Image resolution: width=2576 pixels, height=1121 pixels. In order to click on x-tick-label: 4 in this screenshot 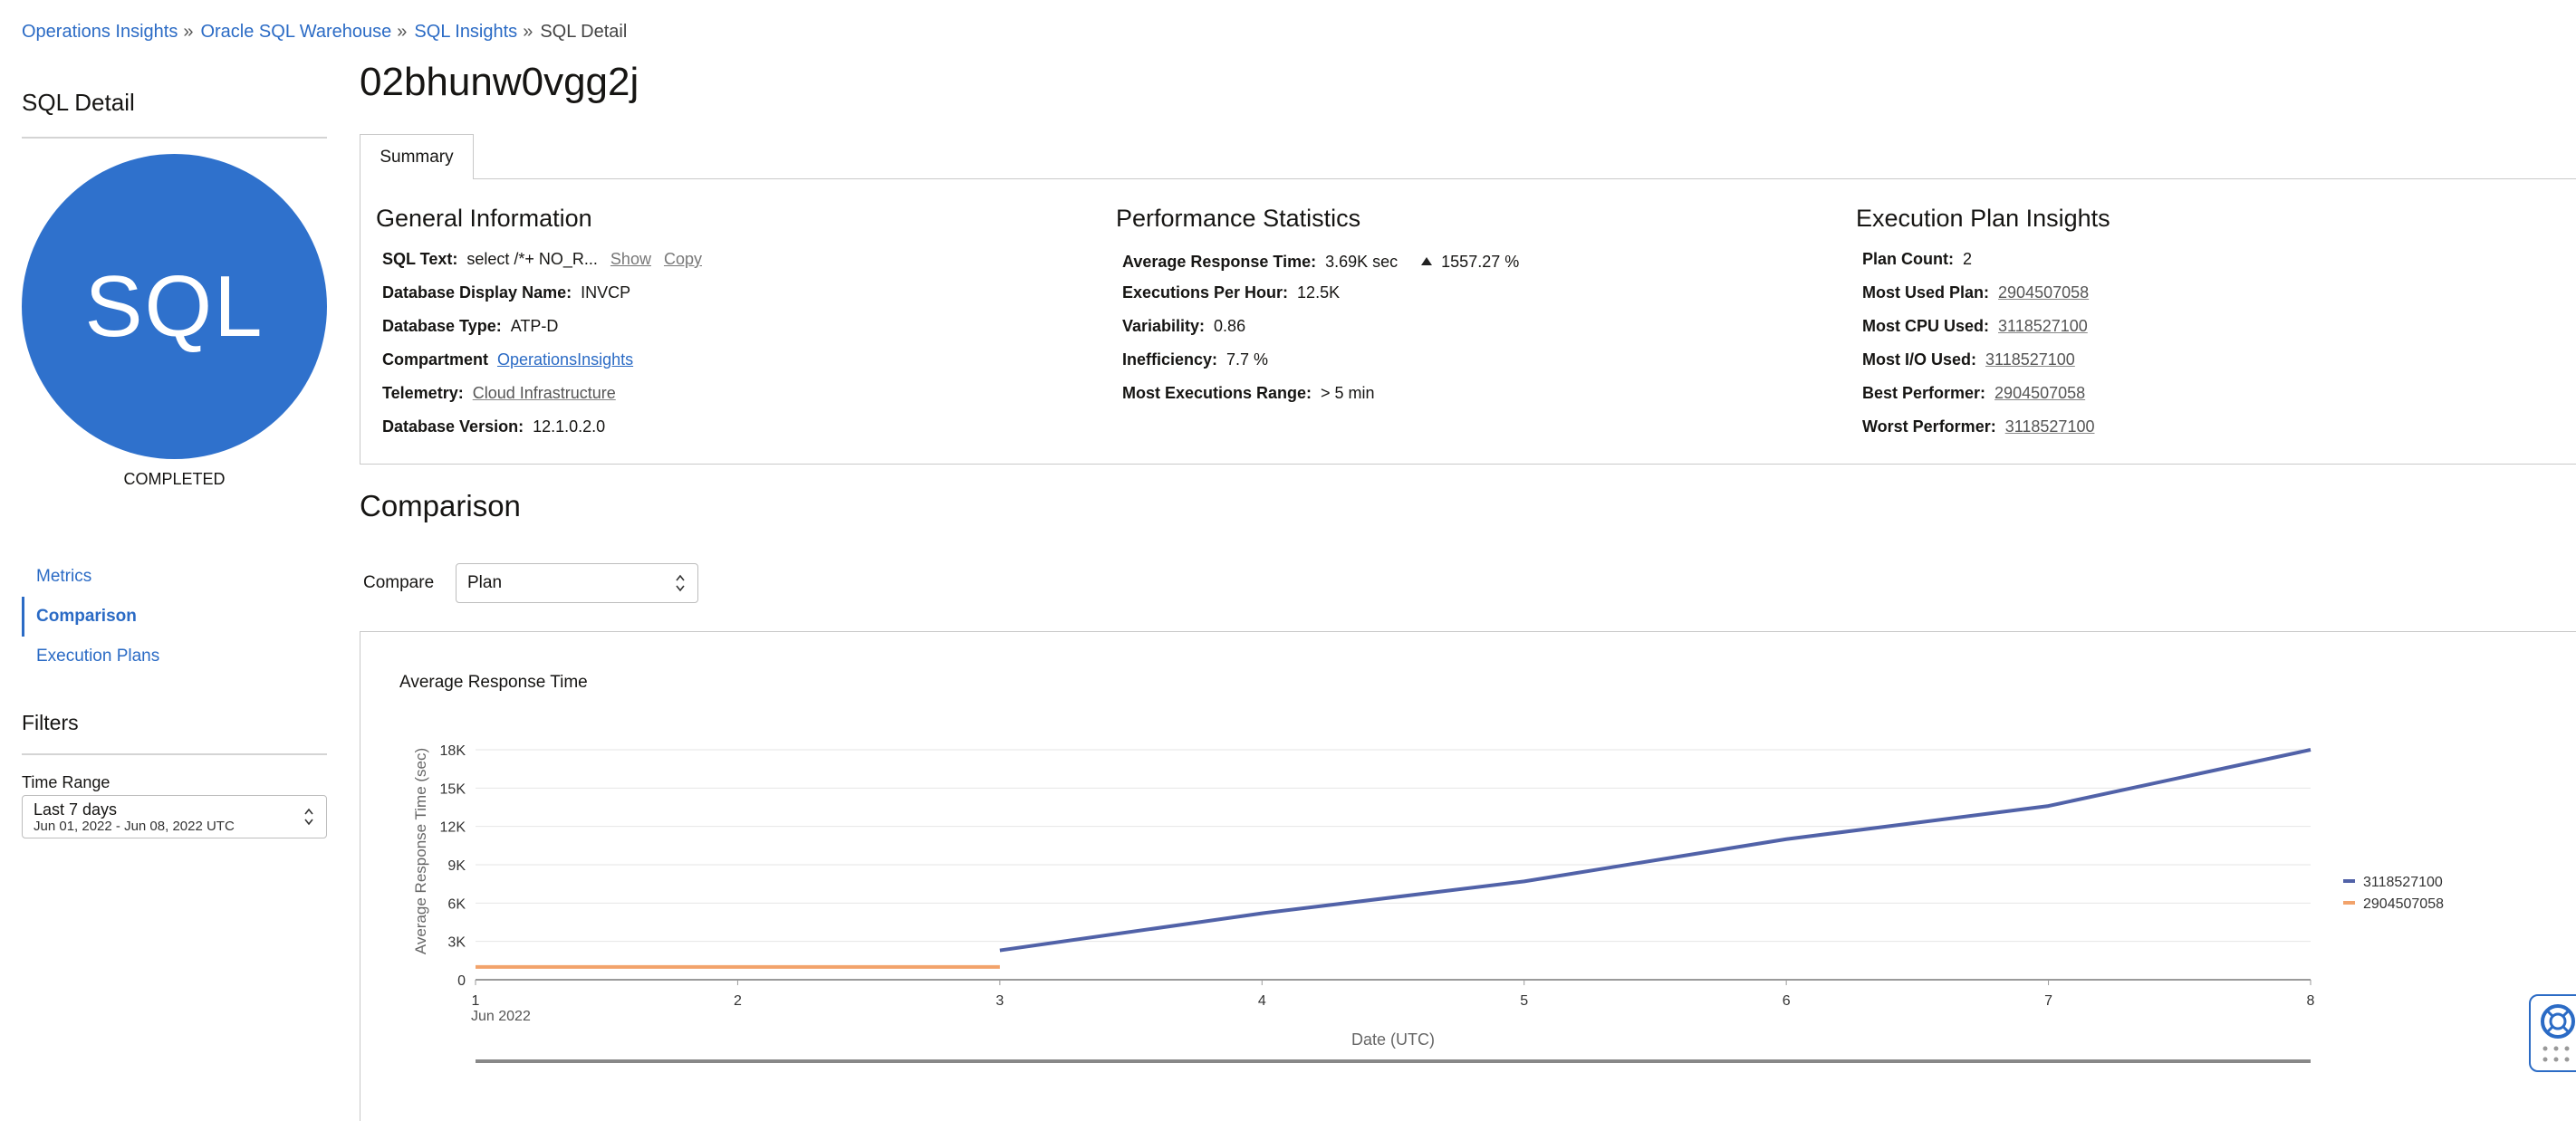, I will do `click(1262, 1001)`.